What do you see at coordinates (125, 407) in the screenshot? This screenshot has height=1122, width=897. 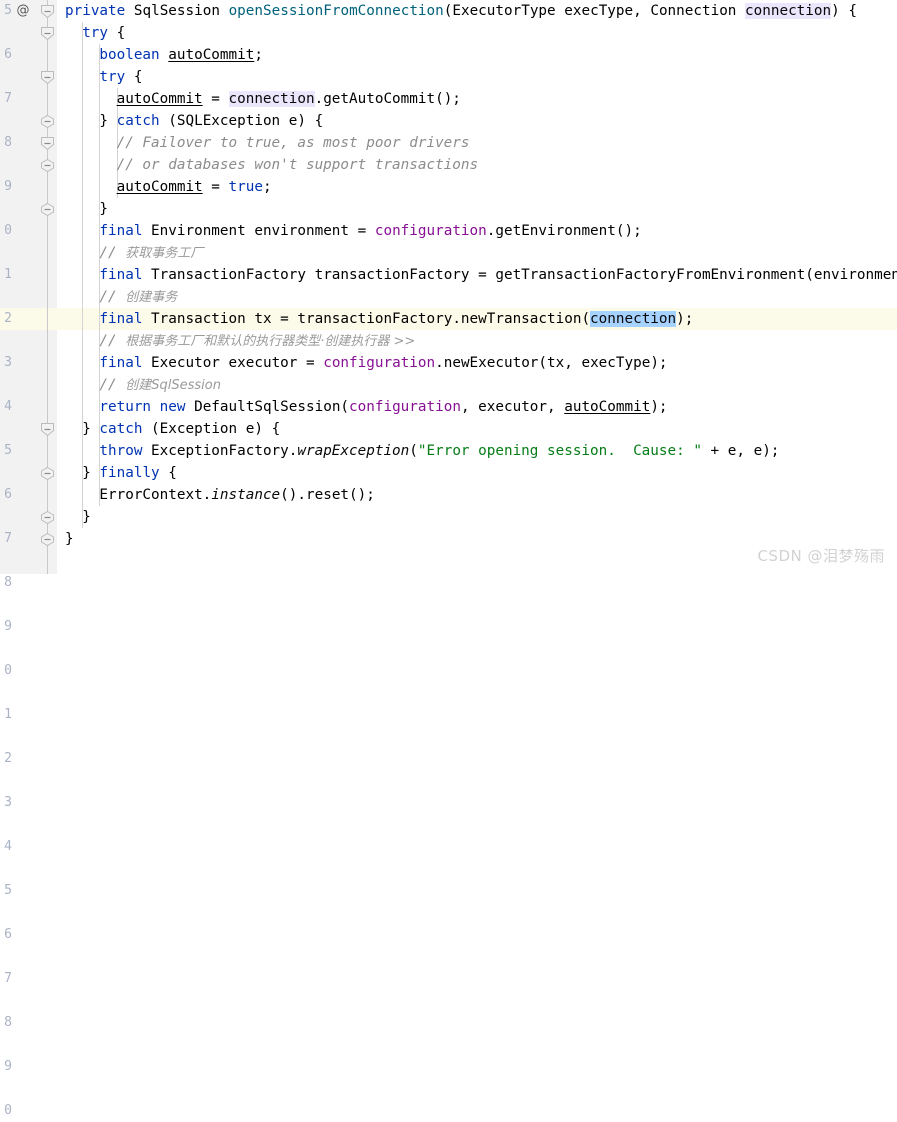 I see `code-token: return` at bounding box center [125, 407].